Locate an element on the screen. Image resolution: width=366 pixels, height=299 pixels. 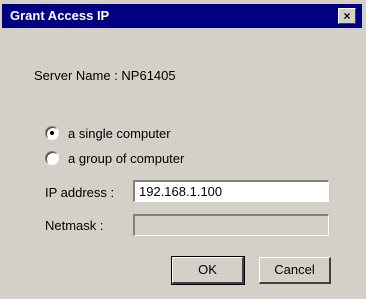
window-title: Grant Access IP is located at coordinates (60, 15).